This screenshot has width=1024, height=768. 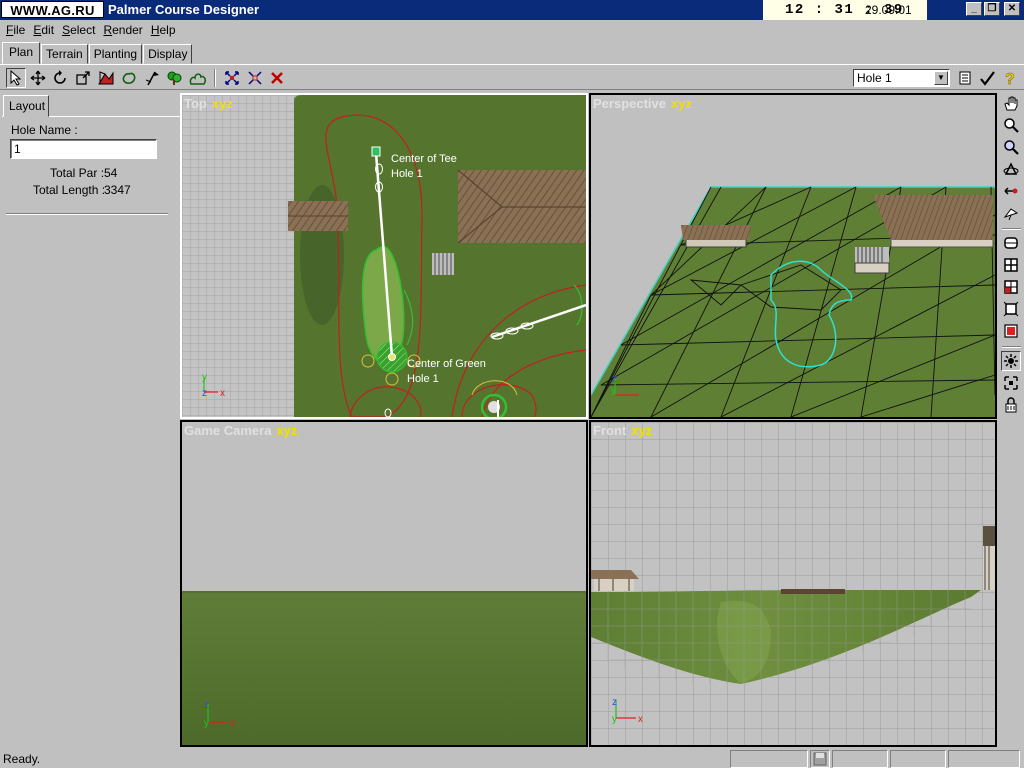 What do you see at coordinates (184, 9) in the screenshot?
I see `app-title: Palmer Course Designer` at bounding box center [184, 9].